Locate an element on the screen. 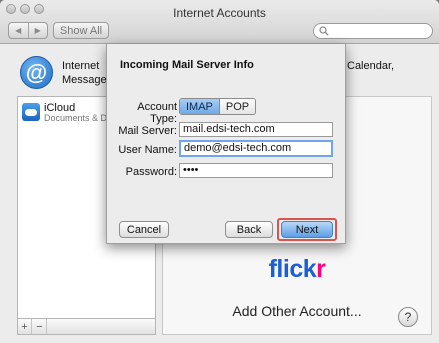  search-input is located at coordinates (373, 31).